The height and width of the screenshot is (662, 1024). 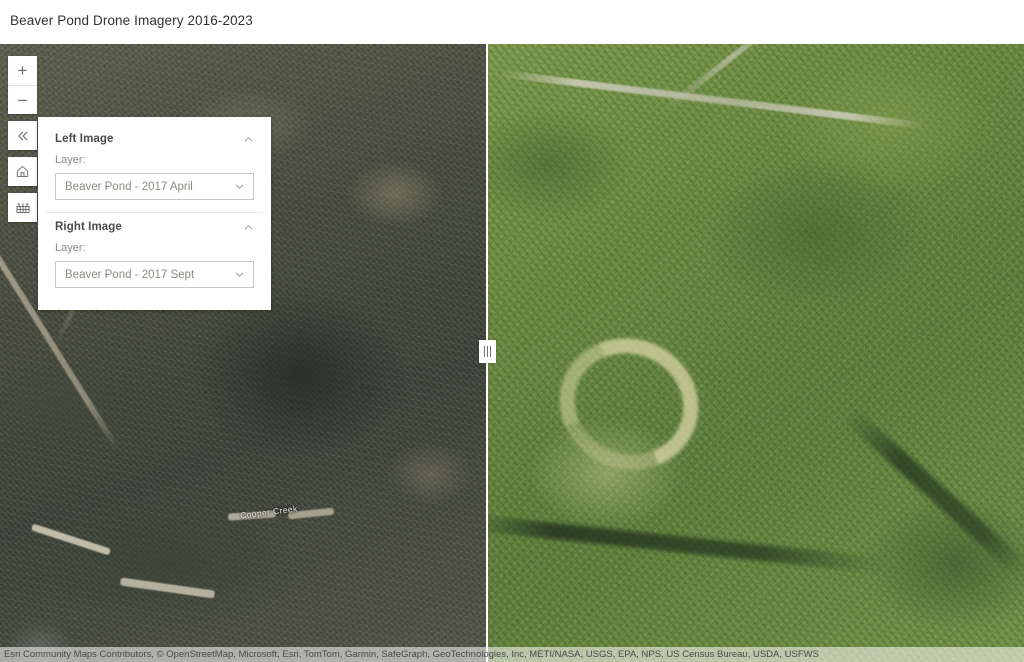 I want to click on zoom-control-group: + −, so click(x=22, y=85).